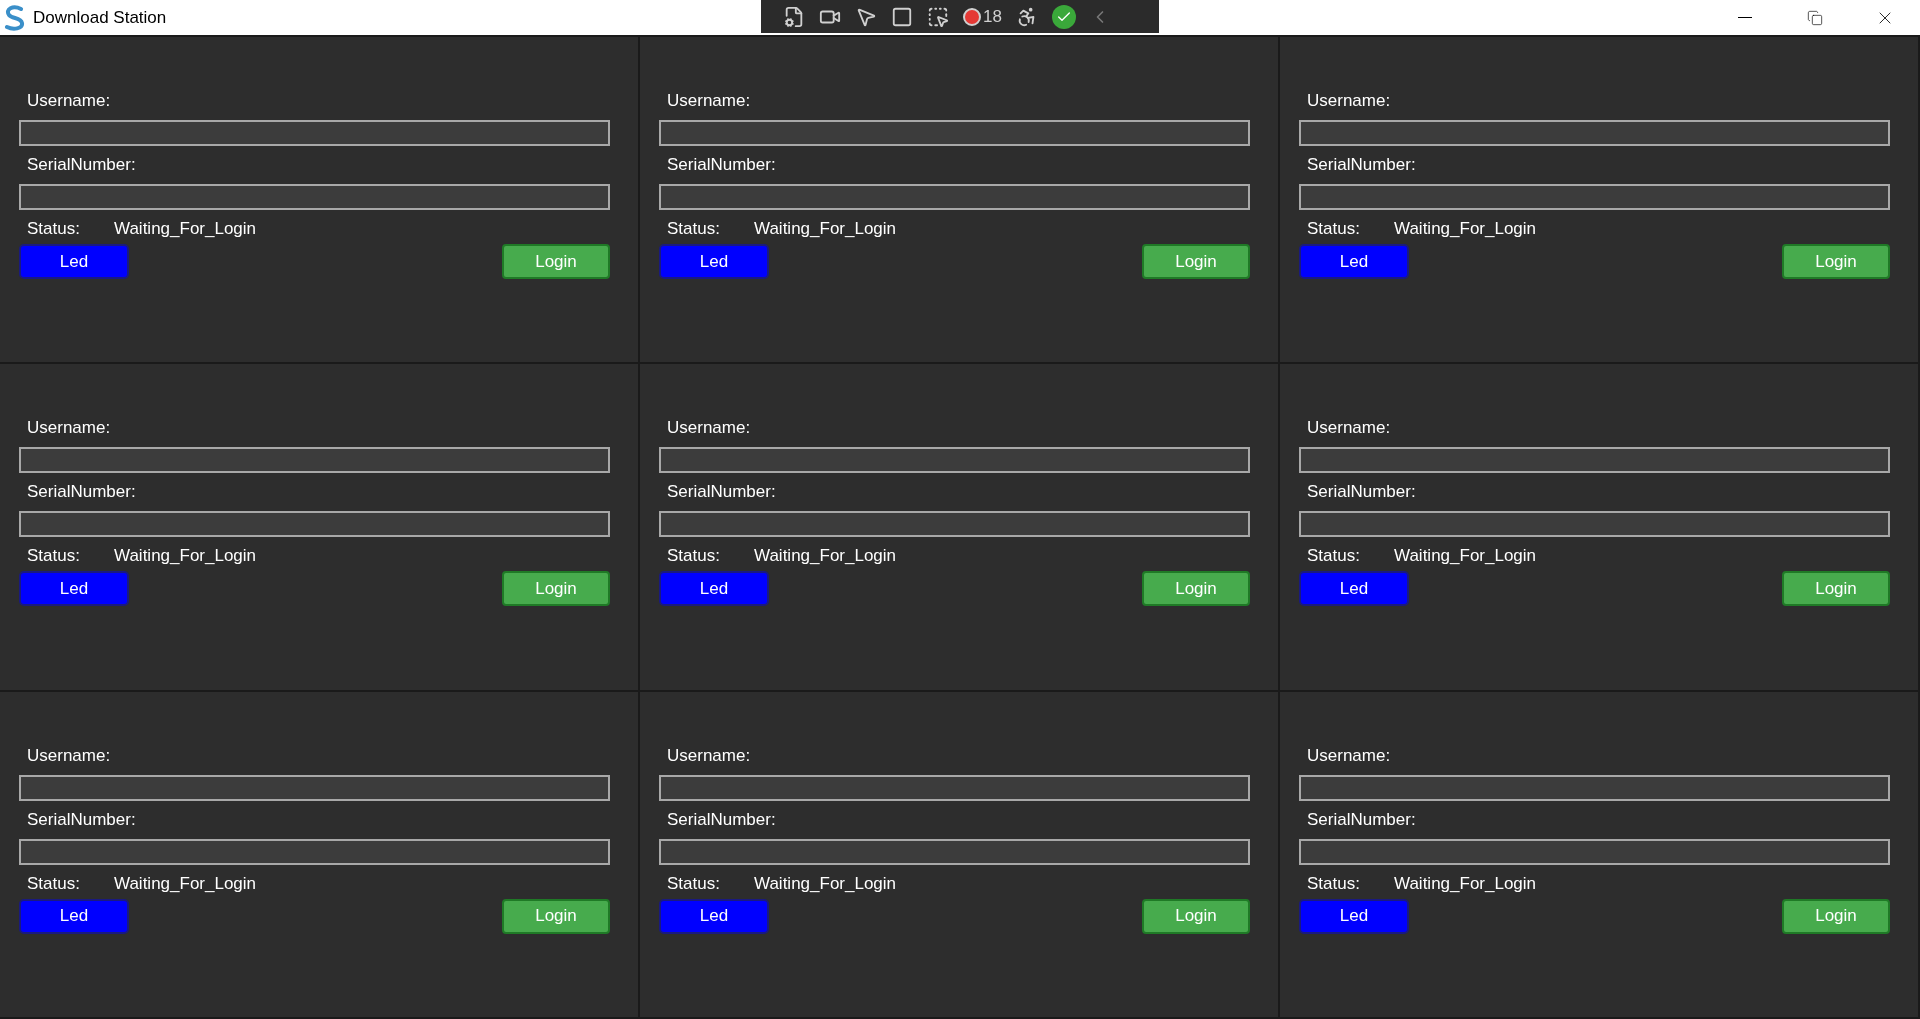 The height and width of the screenshot is (1019, 1920). What do you see at coordinates (100, 17) in the screenshot?
I see `window-title: Download Station` at bounding box center [100, 17].